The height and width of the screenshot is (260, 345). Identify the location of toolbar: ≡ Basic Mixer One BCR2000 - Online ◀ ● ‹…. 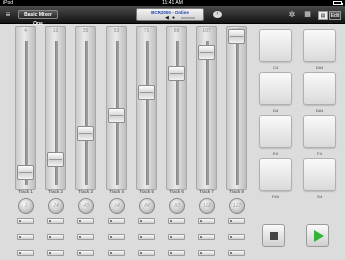
(172, 16).